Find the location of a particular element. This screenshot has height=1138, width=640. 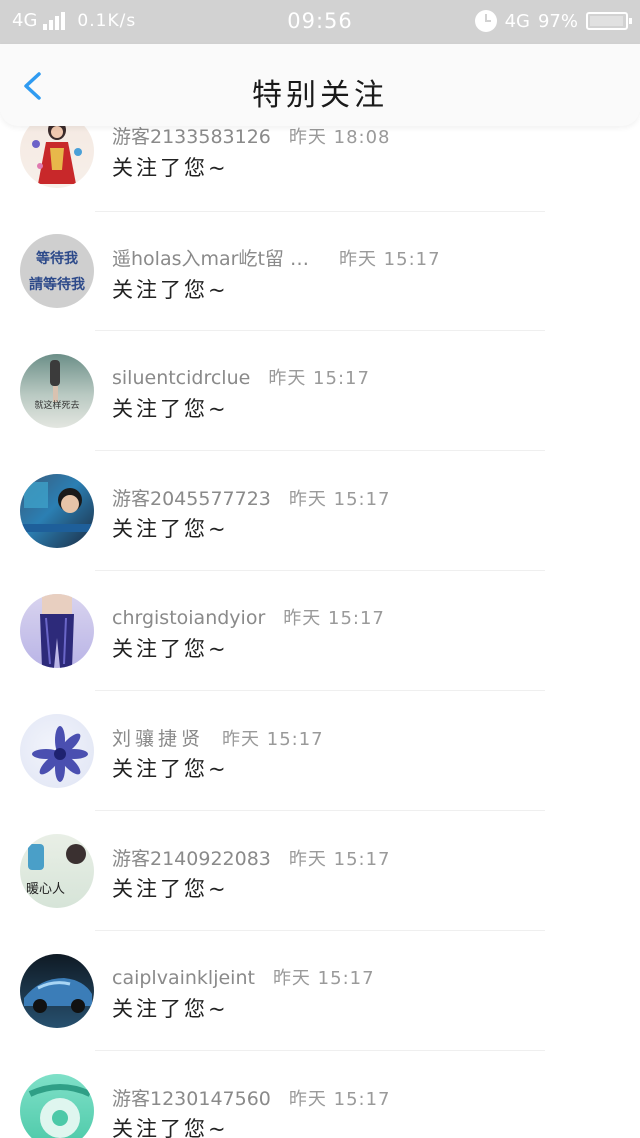

status-bar: 4G 0.1K/s 09:56 4G 97% is located at coordinates (320, 22).